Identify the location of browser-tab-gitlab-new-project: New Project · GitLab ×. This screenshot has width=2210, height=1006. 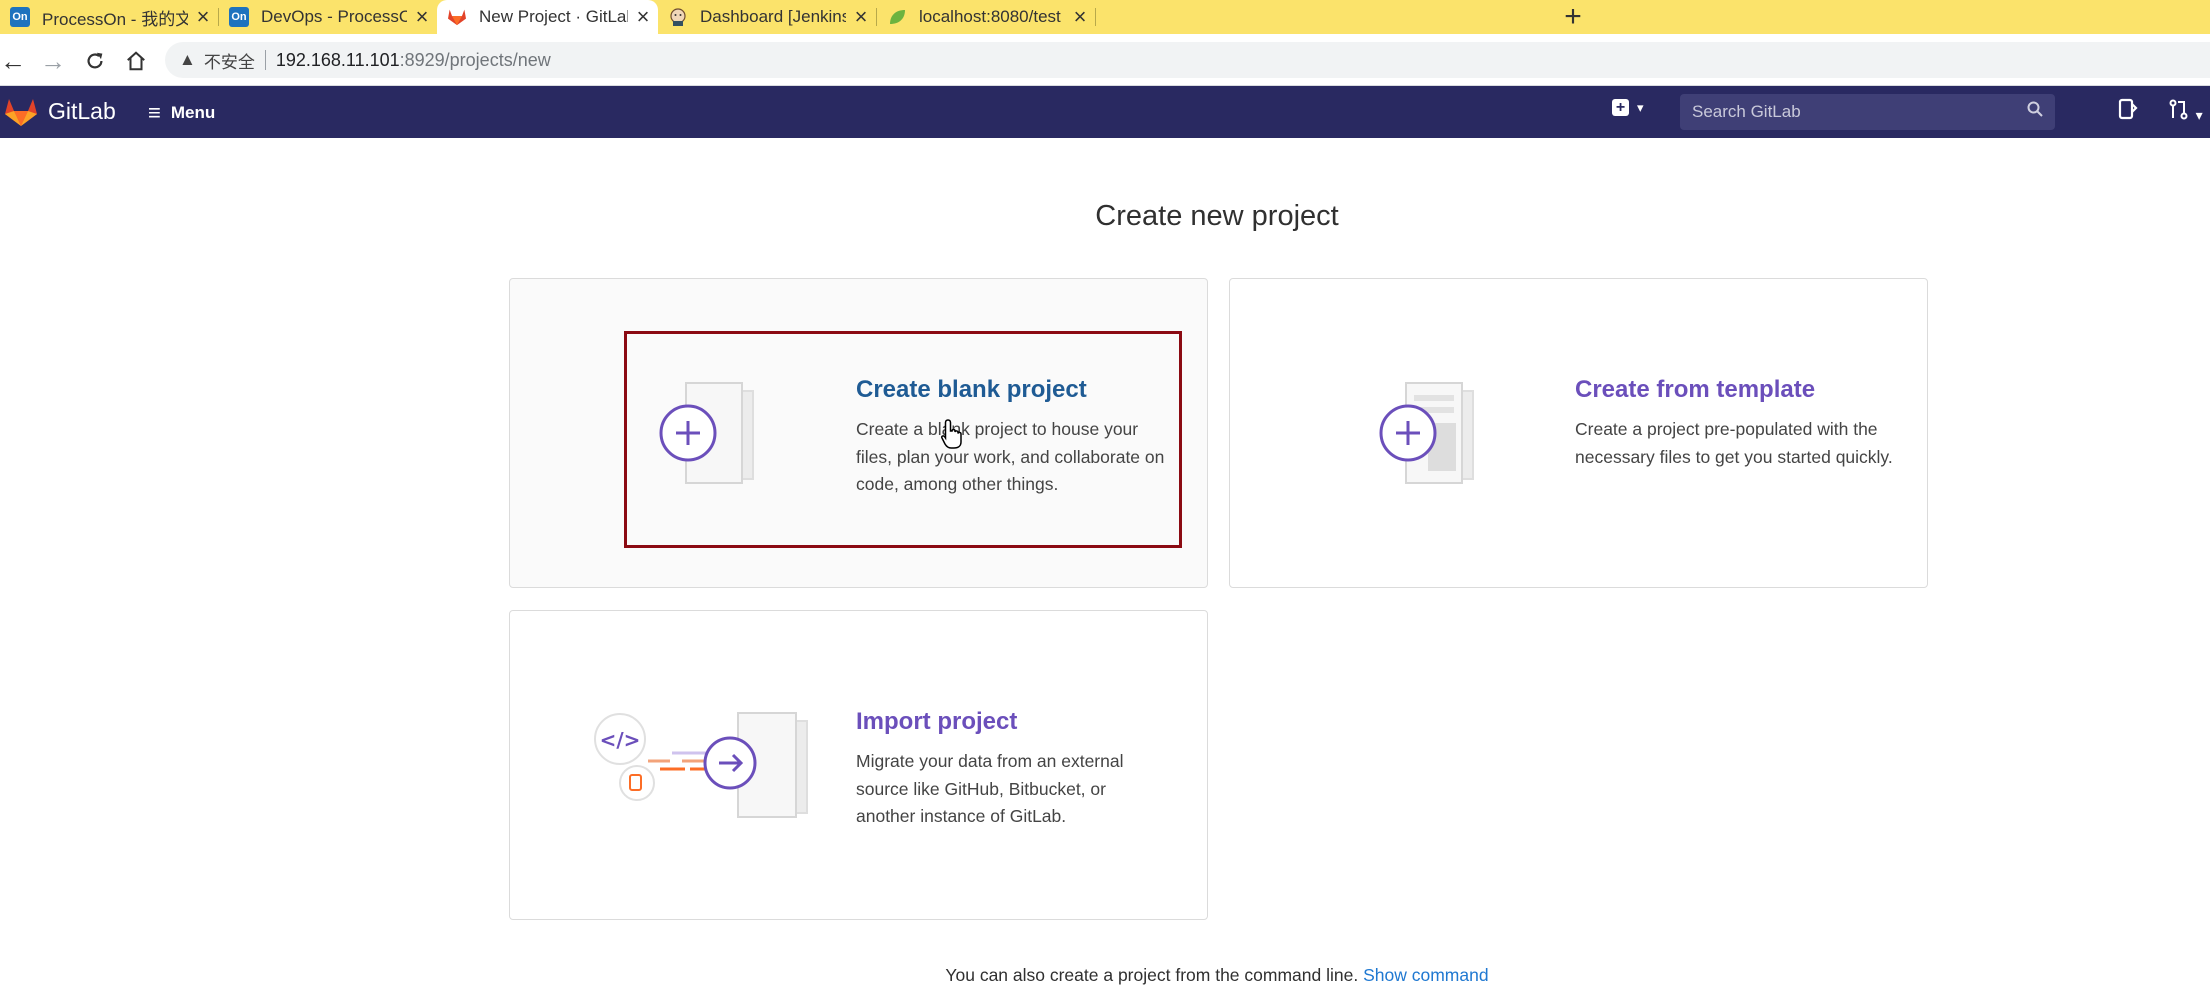
(547, 17).